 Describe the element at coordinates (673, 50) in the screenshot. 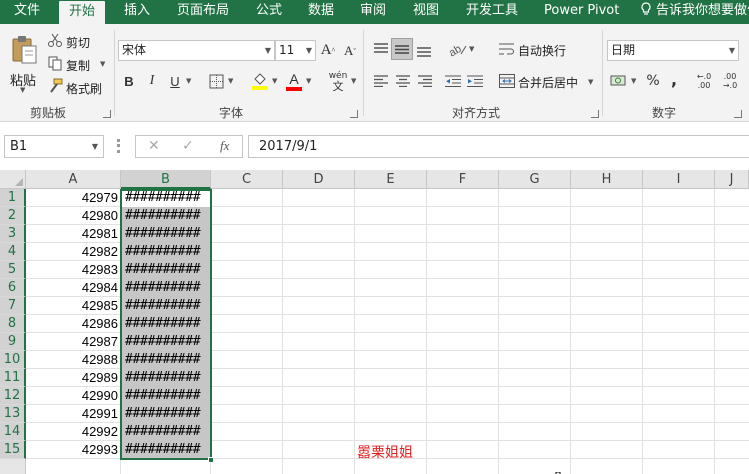

I see `number-format-select: 日期 ▼` at that location.